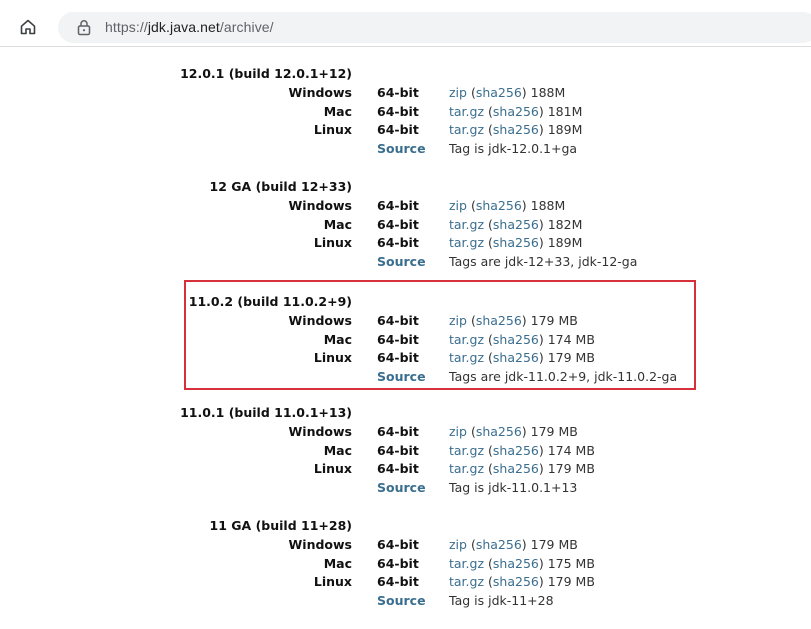  I want to click on file-links: tar.gz (sha256) 174 MB, so click(522, 450).